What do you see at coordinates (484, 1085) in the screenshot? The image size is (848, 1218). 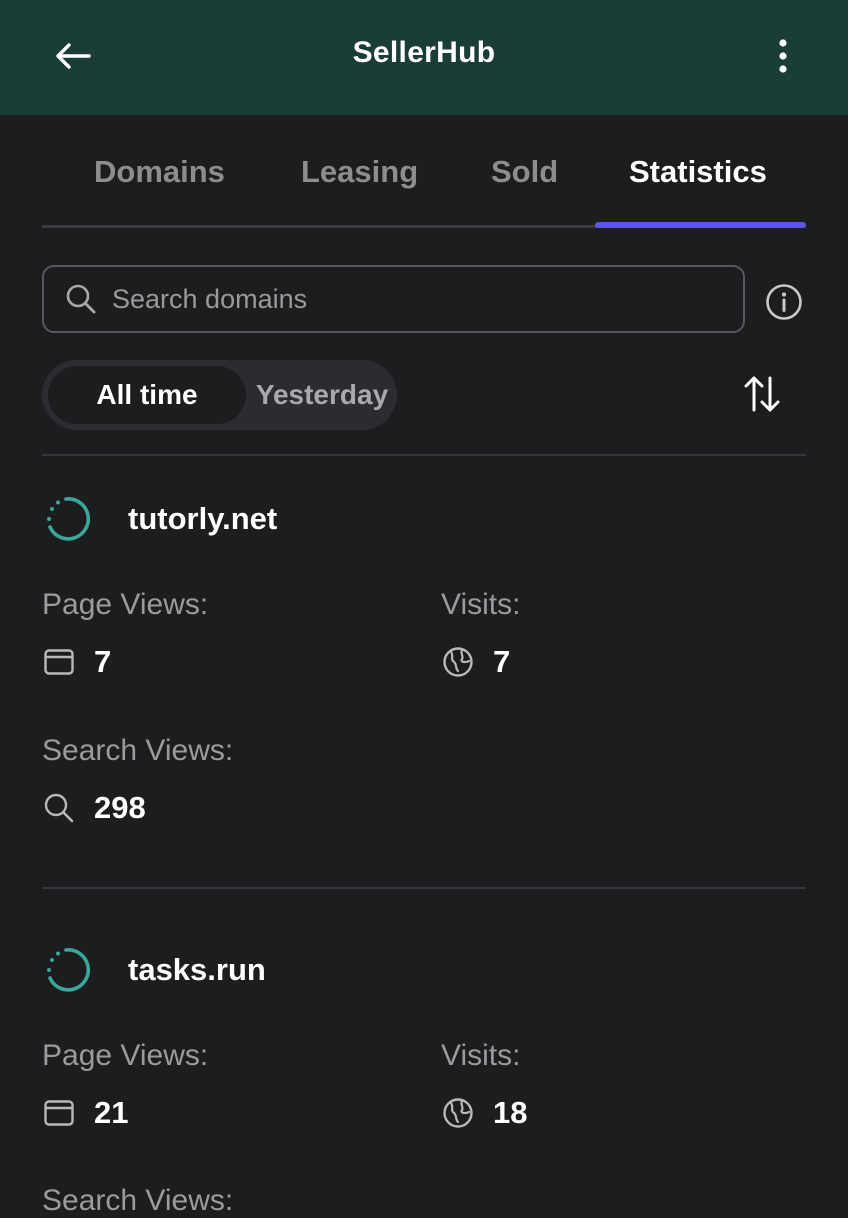 I see `visits-stat: Visits: 18` at bounding box center [484, 1085].